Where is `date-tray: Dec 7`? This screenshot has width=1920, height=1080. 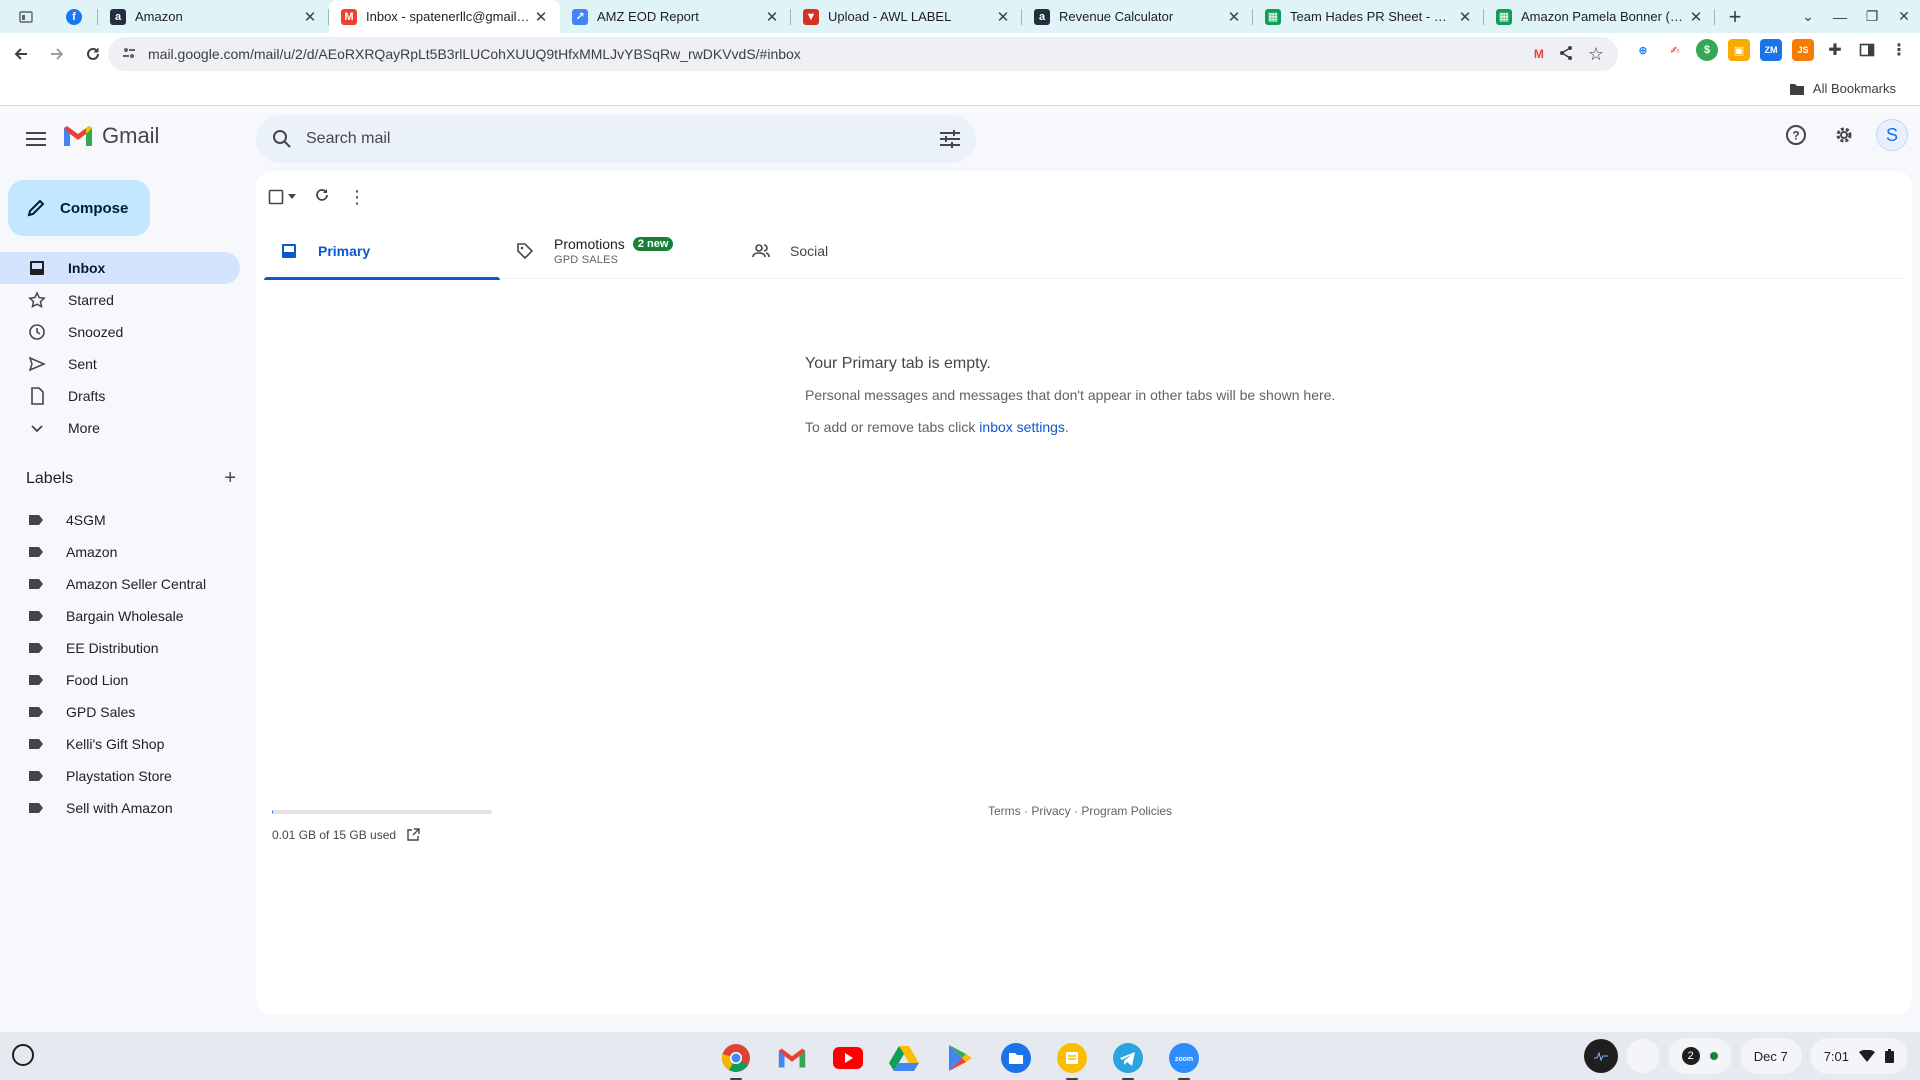
date-tray: Dec 7 is located at coordinates (1770, 1056).